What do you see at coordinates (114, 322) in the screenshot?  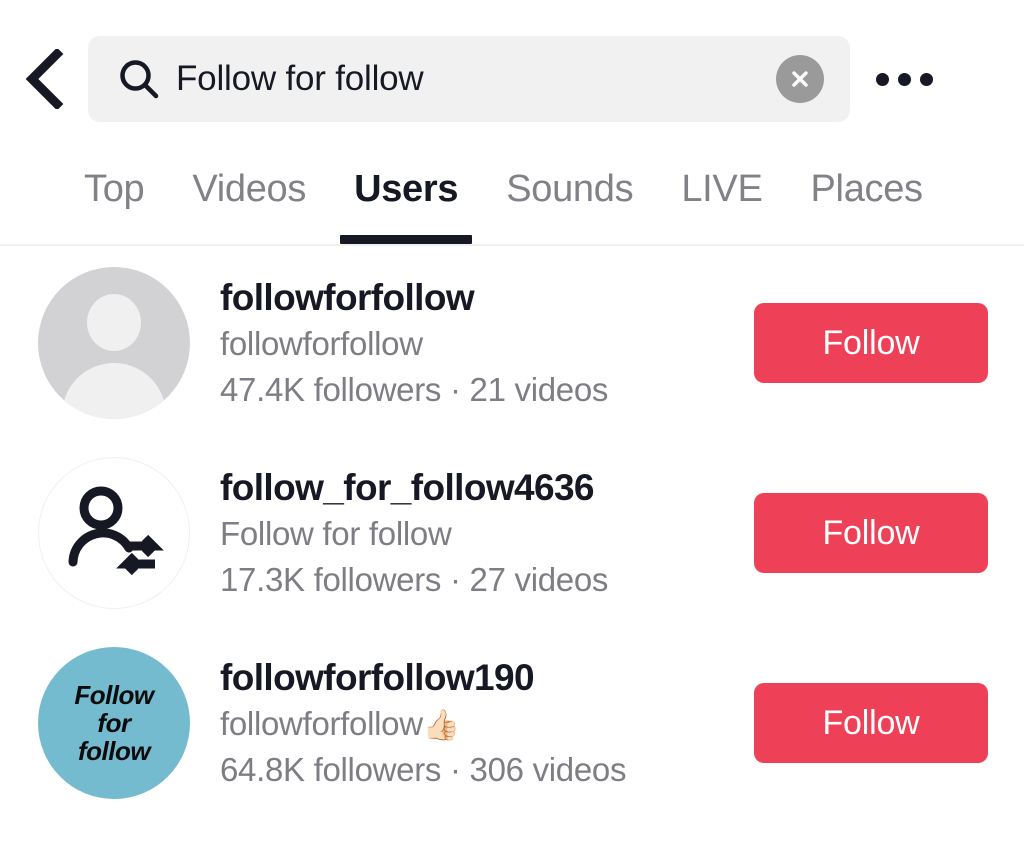 I see `person-placeholder-icon-head` at bounding box center [114, 322].